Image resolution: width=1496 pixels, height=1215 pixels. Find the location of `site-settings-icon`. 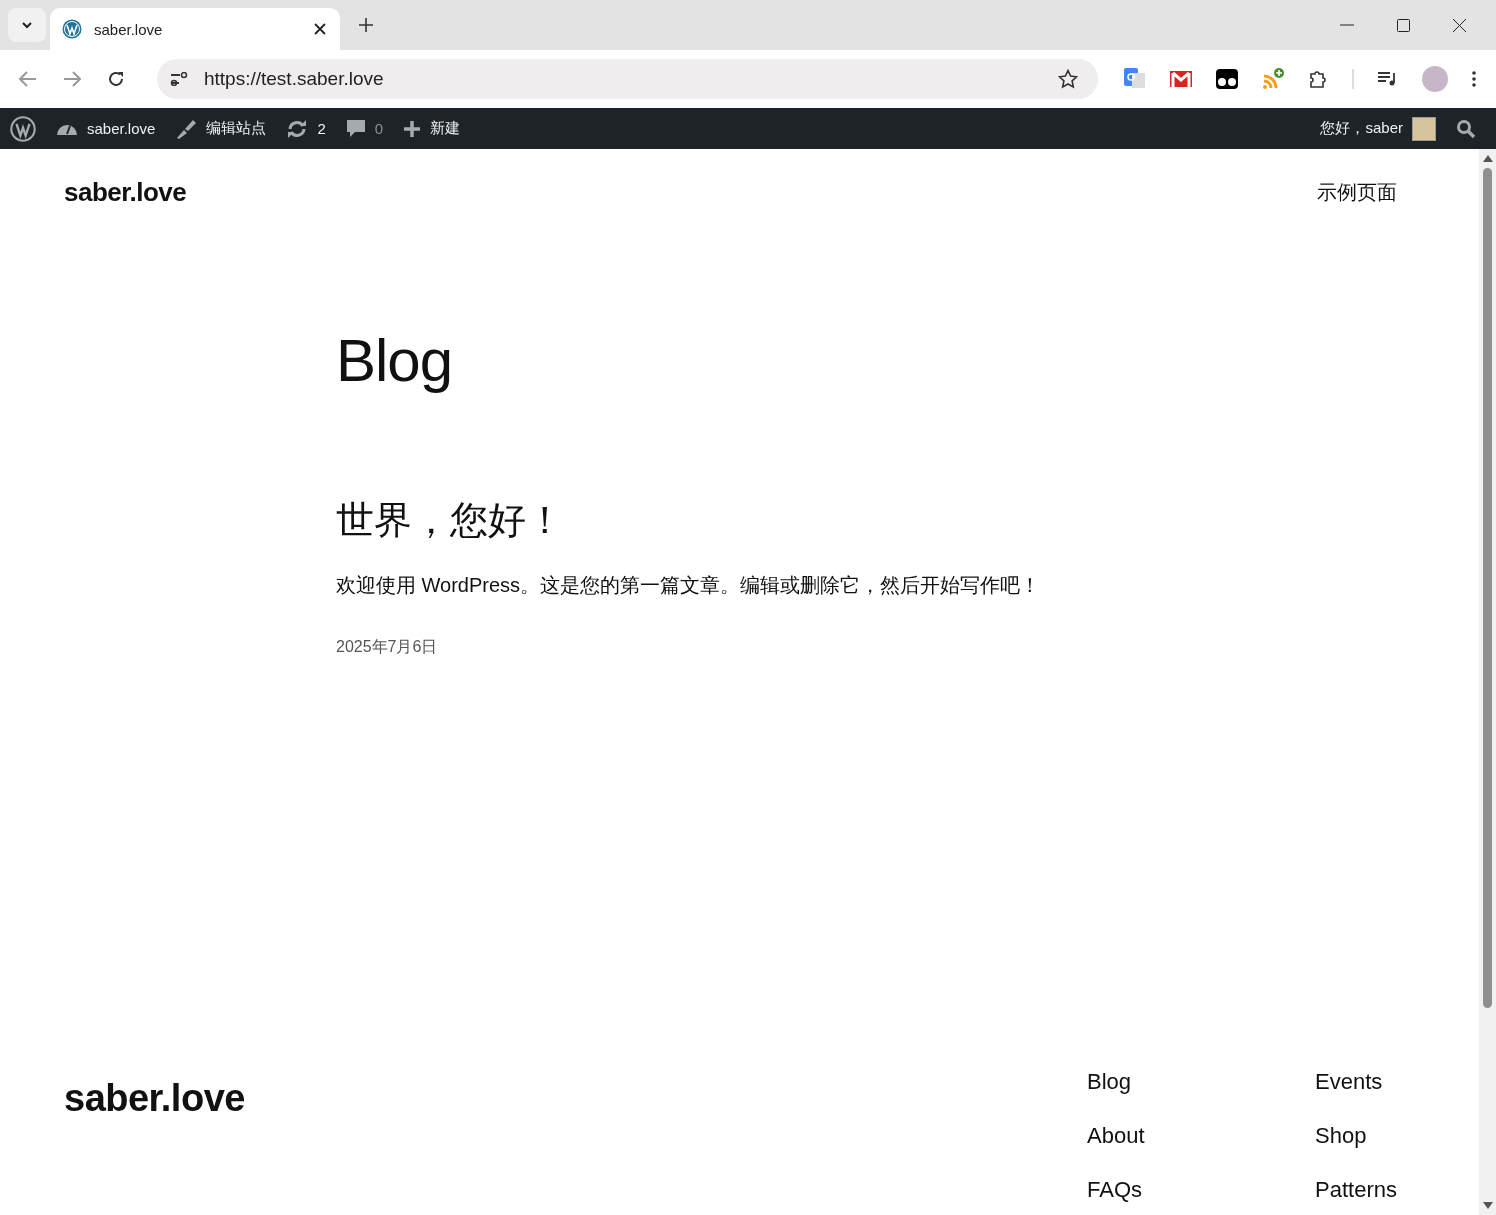

site-settings-icon is located at coordinates (179, 79).